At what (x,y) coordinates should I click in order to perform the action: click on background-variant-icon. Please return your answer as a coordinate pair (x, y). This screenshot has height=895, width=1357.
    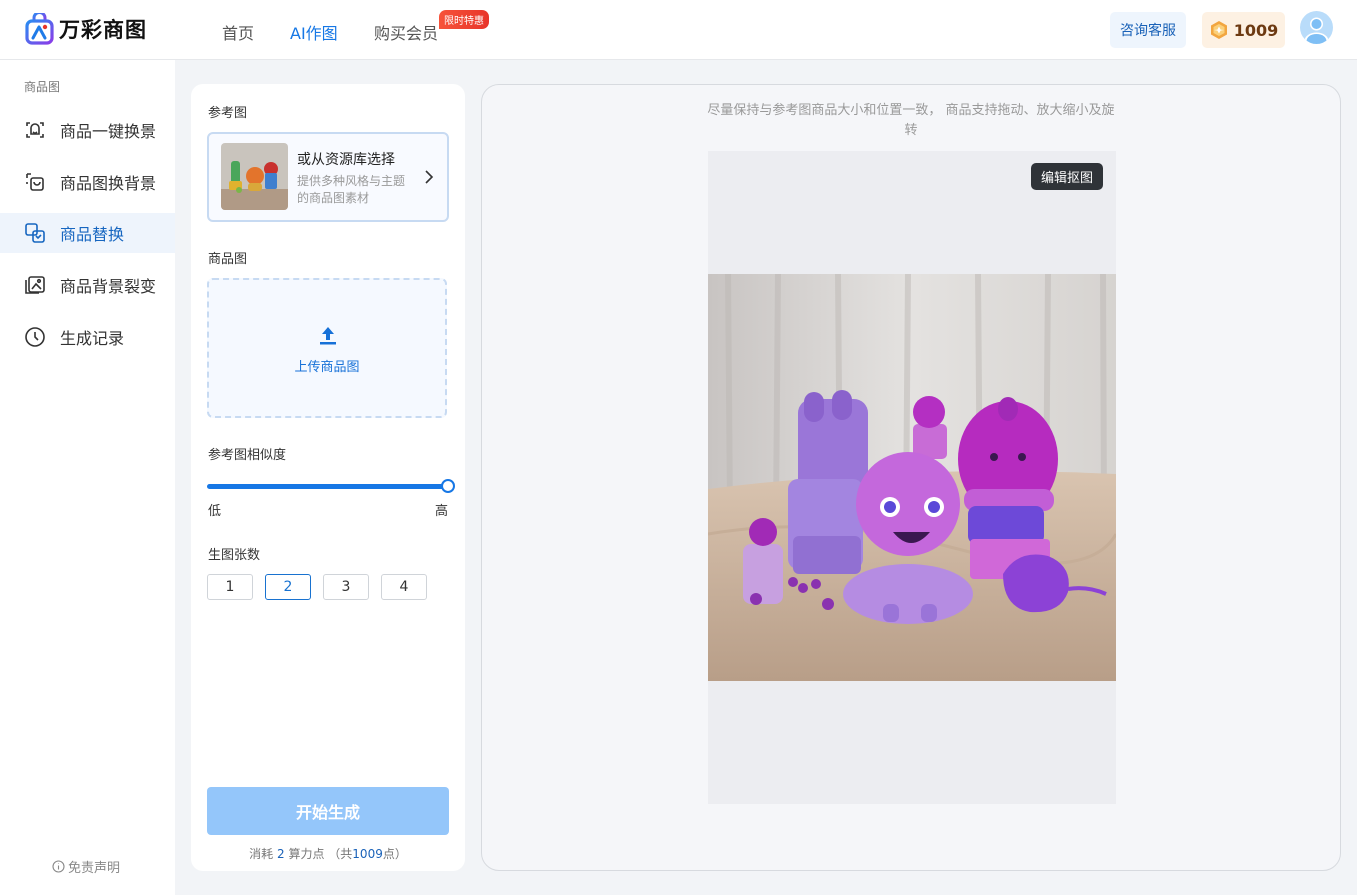
    Looking at the image, I should click on (35, 285).